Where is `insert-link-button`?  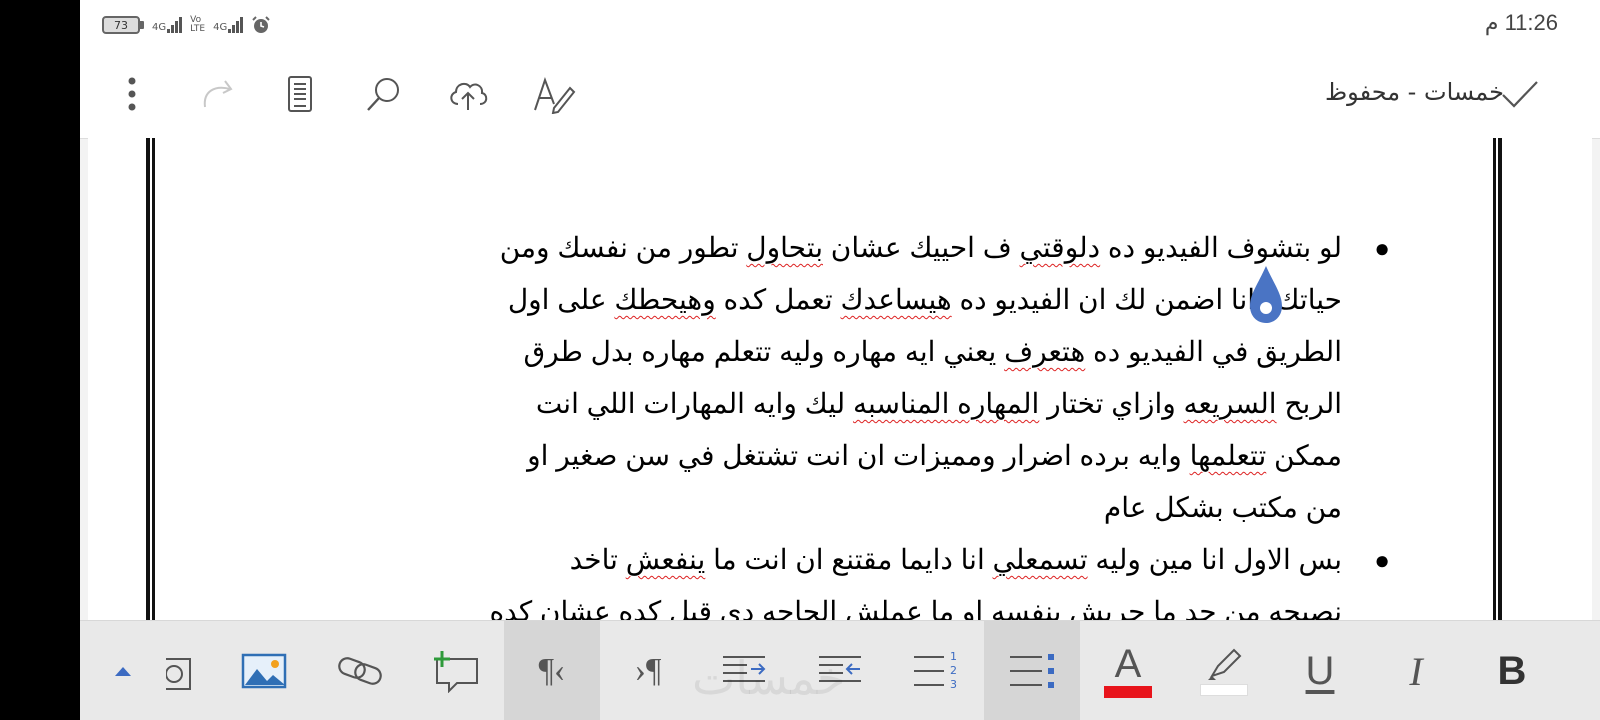
insert-link-button is located at coordinates (360, 670).